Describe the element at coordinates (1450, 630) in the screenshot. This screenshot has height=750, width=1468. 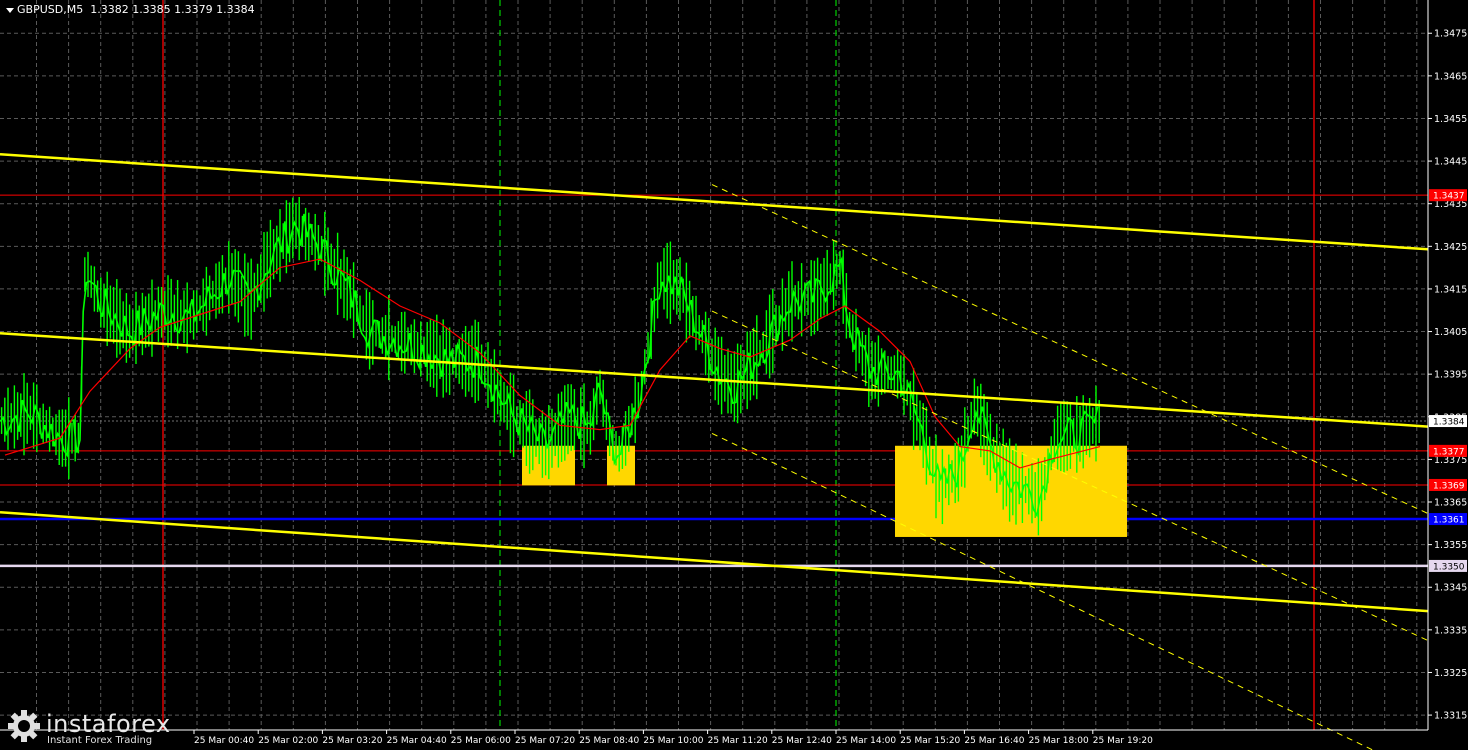
I see `price-tick-label: 1.3335` at that location.